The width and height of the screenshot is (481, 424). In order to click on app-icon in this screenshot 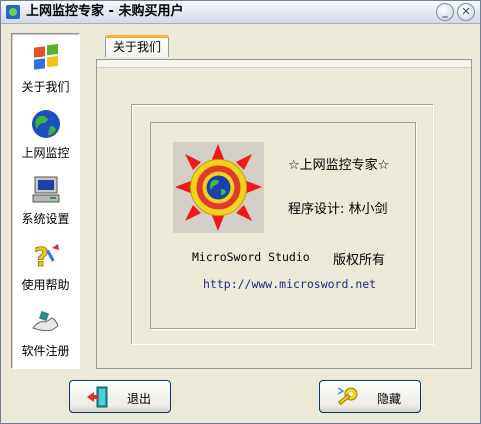, I will do `click(13, 12)`.